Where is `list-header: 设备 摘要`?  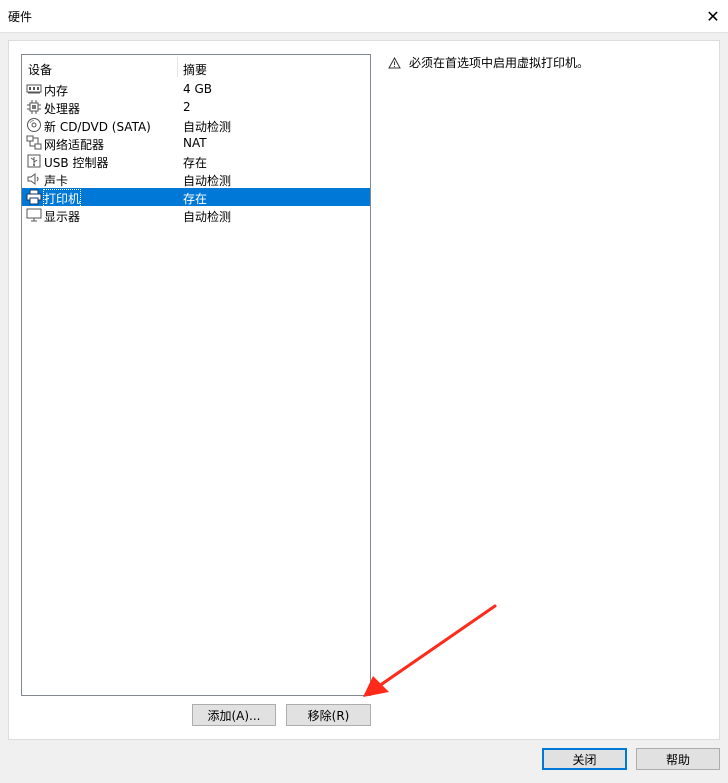 list-header: 设备 摘要 is located at coordinates (196, 67).